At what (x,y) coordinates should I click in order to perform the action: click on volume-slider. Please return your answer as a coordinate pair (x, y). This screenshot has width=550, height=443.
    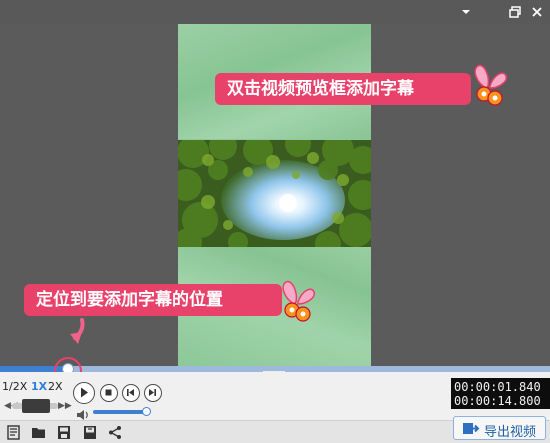
    Looking at the image, I should click on (122, 411).